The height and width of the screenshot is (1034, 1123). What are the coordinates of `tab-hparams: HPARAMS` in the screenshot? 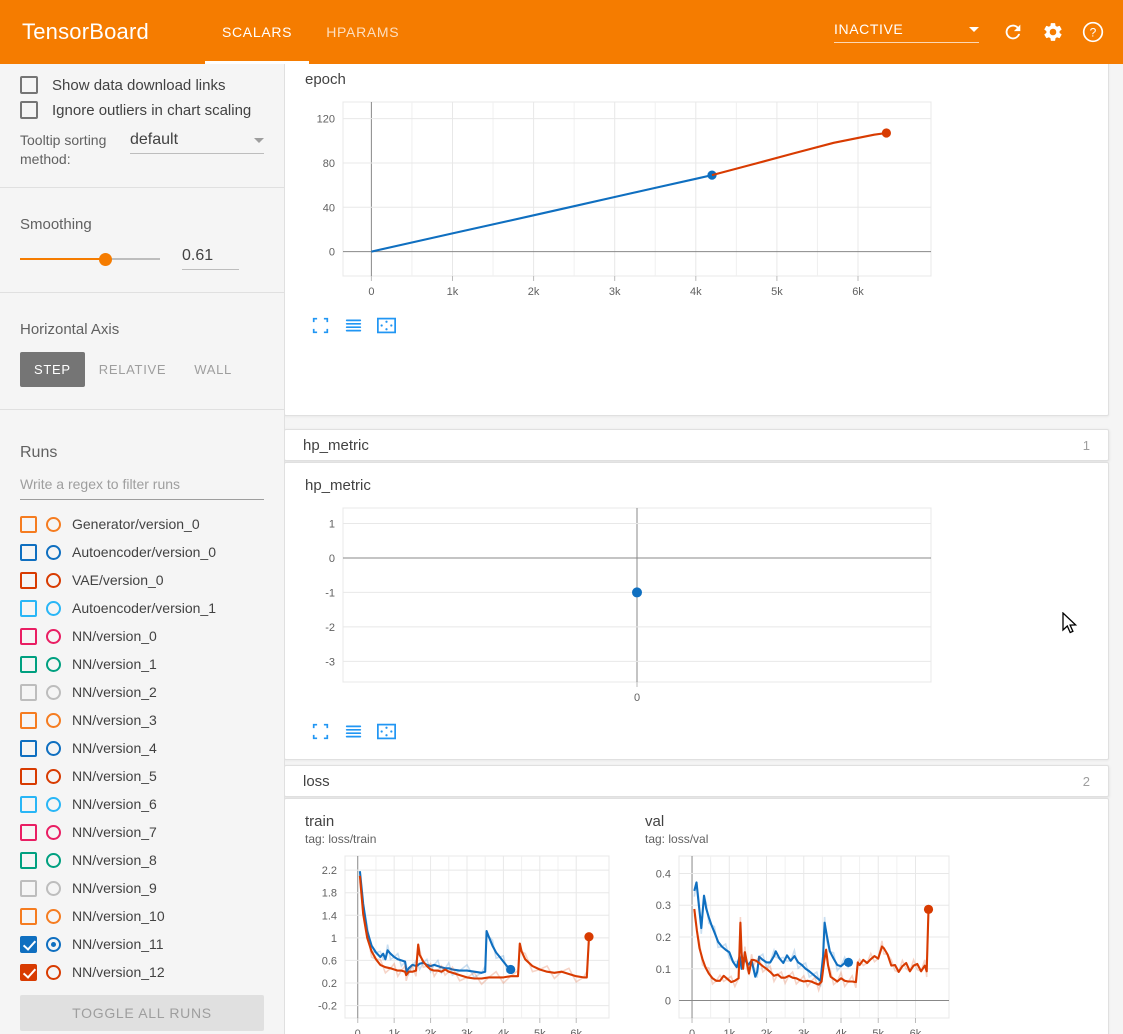 It's located at (362, 32).